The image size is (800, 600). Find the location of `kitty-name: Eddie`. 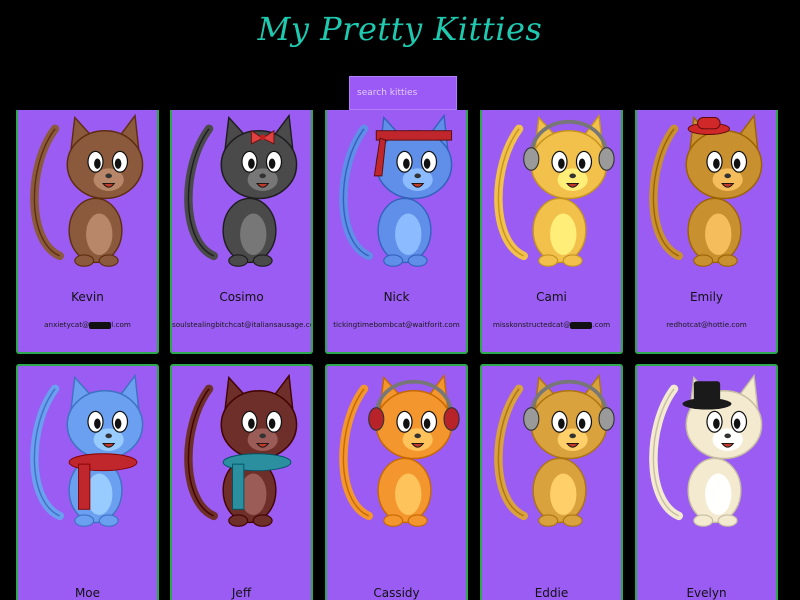

kitty-name: Eddie is located at coordinates (551, 593).